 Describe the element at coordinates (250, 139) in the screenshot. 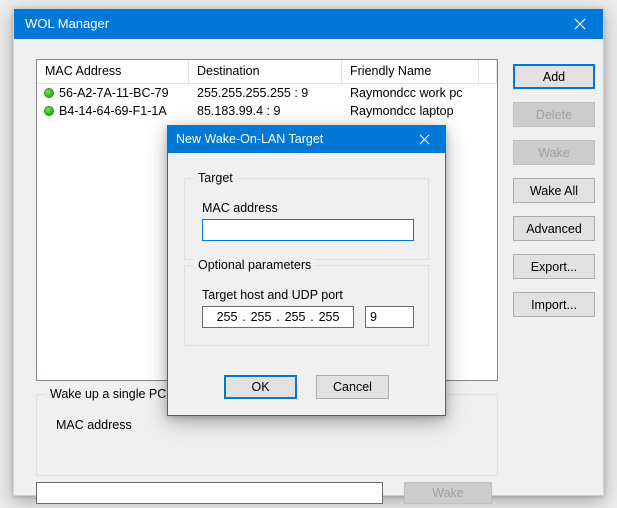

I see `dialog-title: New Wake-On-LAN Target` at that location.